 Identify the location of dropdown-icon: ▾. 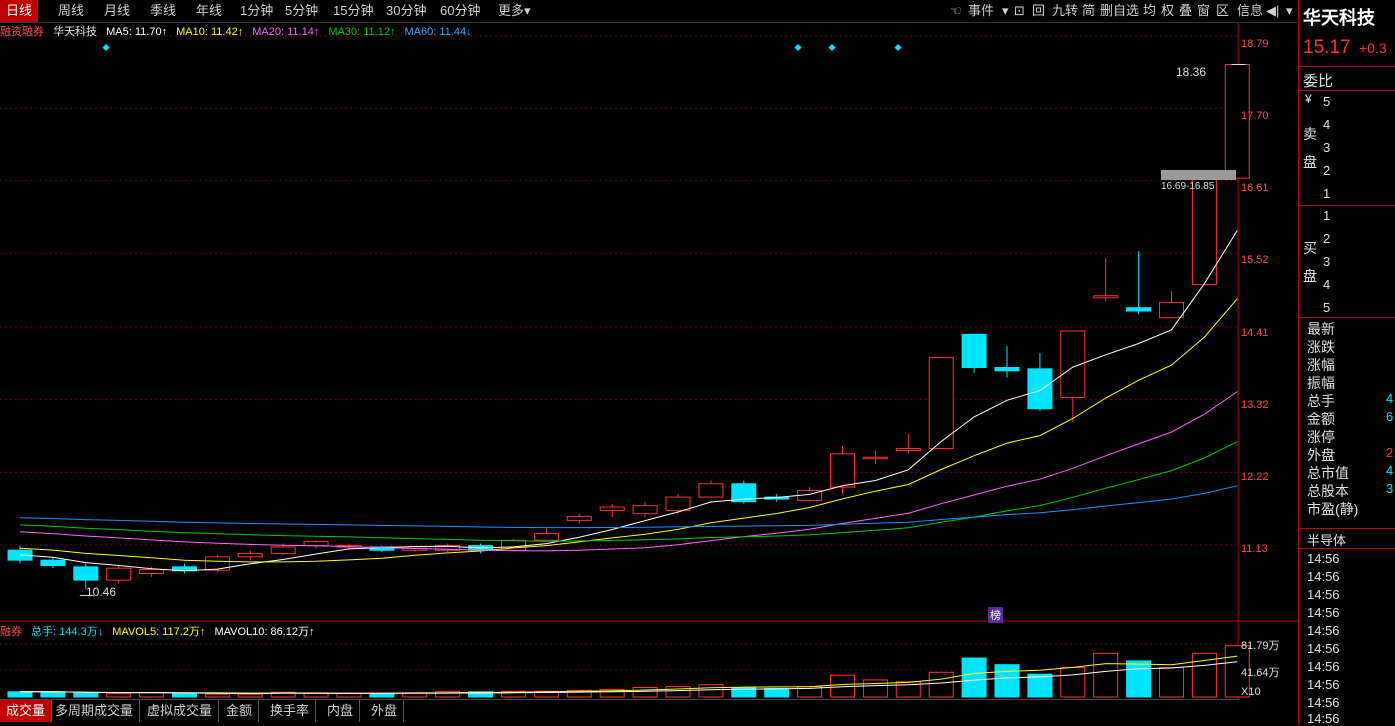
(1289, 11).